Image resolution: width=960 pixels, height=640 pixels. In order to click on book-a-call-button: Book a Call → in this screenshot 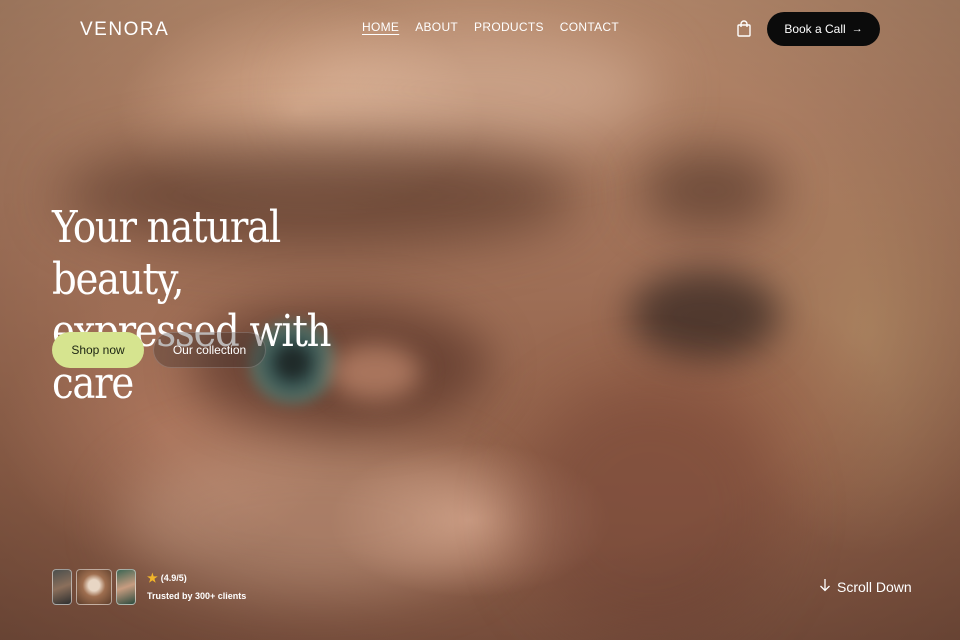, I will do `click(823, 29)`.